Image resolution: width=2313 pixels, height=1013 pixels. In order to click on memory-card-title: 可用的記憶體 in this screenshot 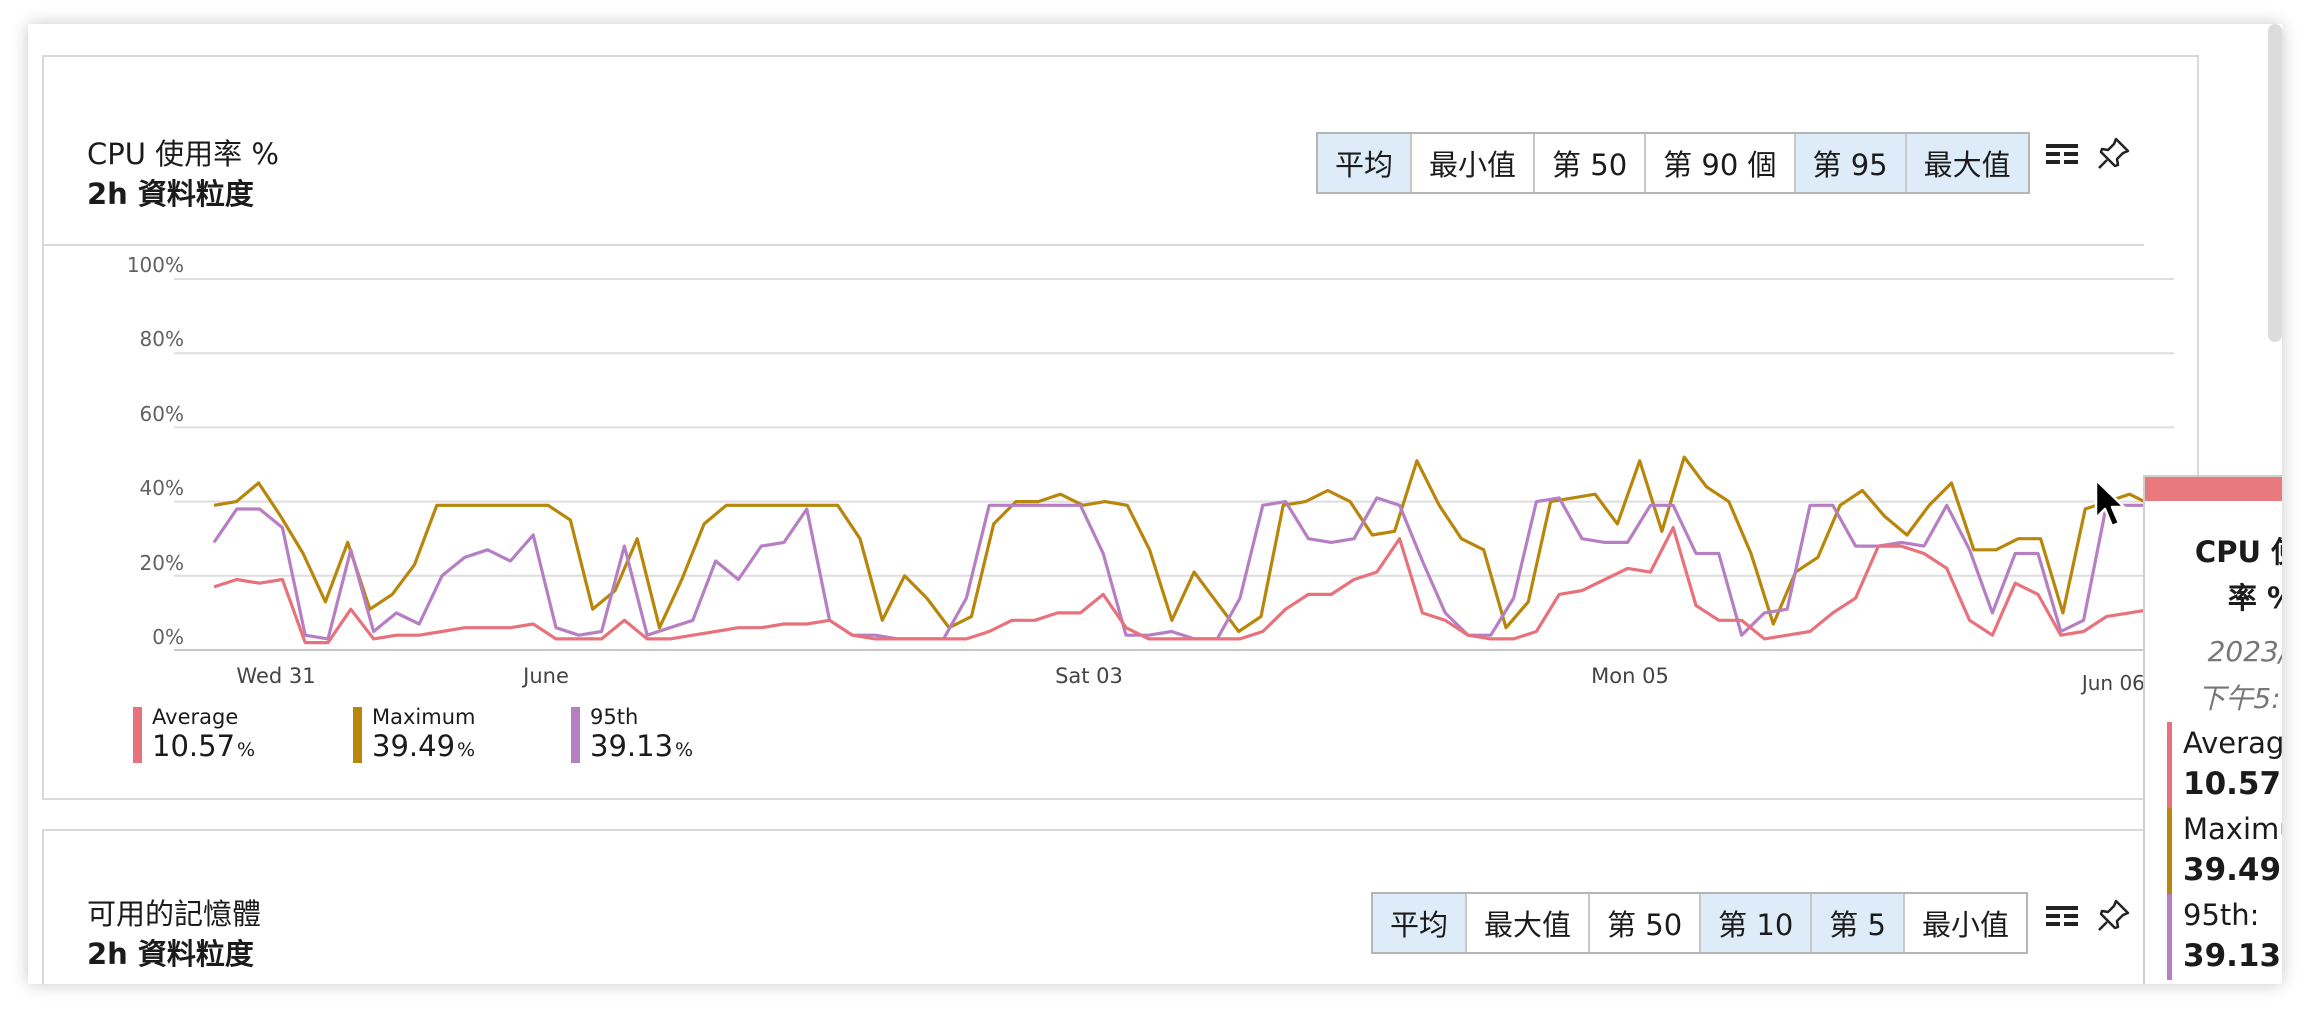, I will do `click(174, 914)`.